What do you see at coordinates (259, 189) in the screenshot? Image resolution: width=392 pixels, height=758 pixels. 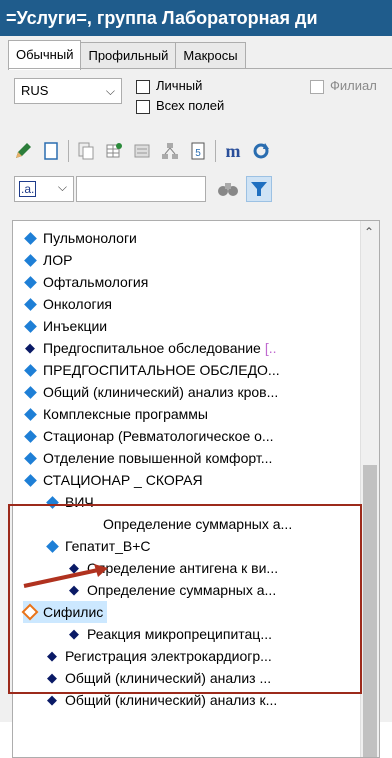 I see `filter-icon` at bounding box center [259, 189].